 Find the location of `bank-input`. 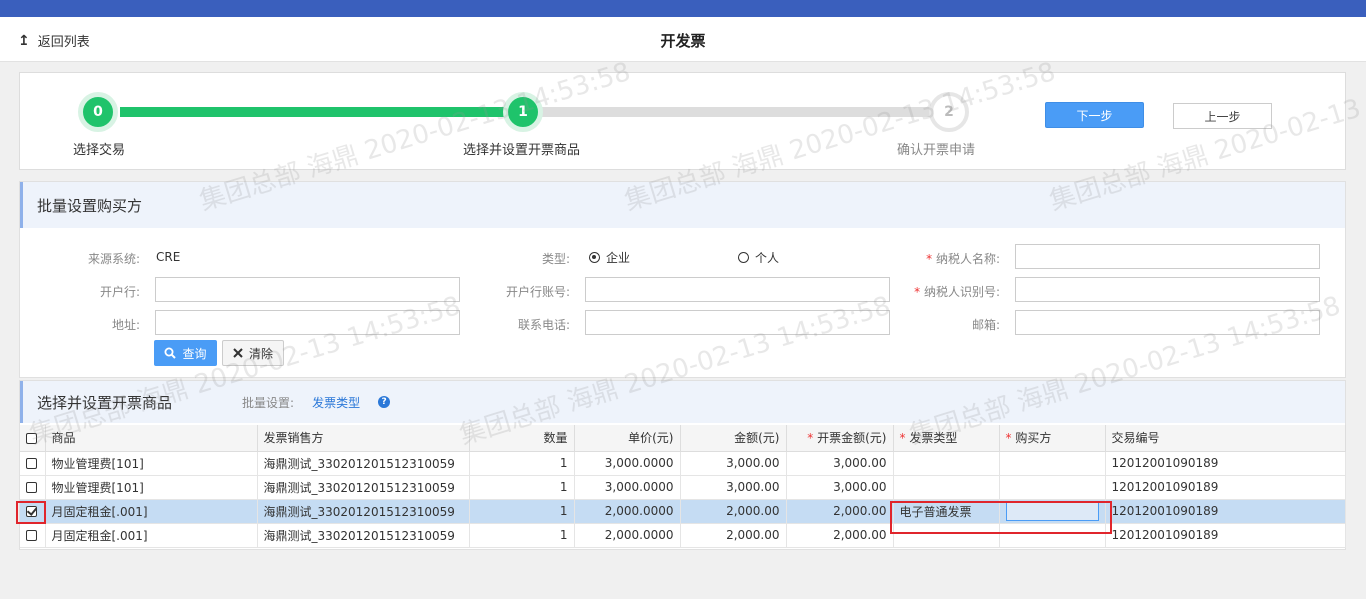

bank-input is located at coordinates (307, 289).